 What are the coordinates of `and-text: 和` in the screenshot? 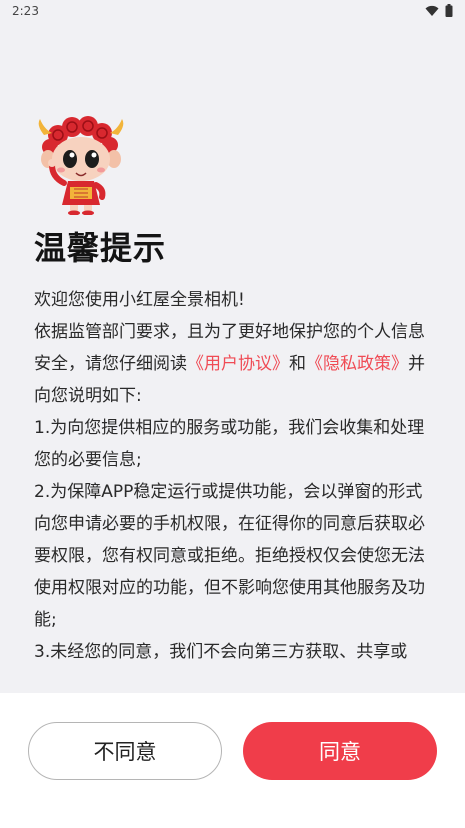 It's located at (297, 364).